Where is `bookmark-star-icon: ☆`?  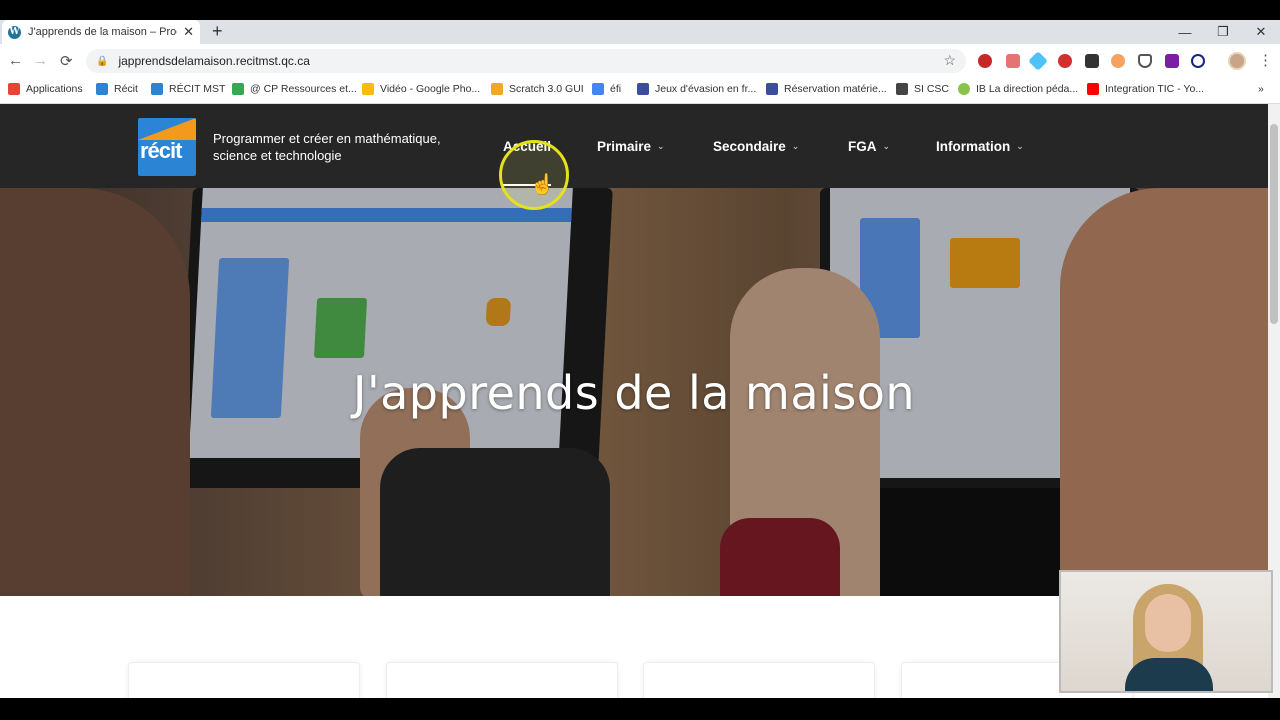
bookmark-star-icon: ☆ is located at coordinates (949, 60).